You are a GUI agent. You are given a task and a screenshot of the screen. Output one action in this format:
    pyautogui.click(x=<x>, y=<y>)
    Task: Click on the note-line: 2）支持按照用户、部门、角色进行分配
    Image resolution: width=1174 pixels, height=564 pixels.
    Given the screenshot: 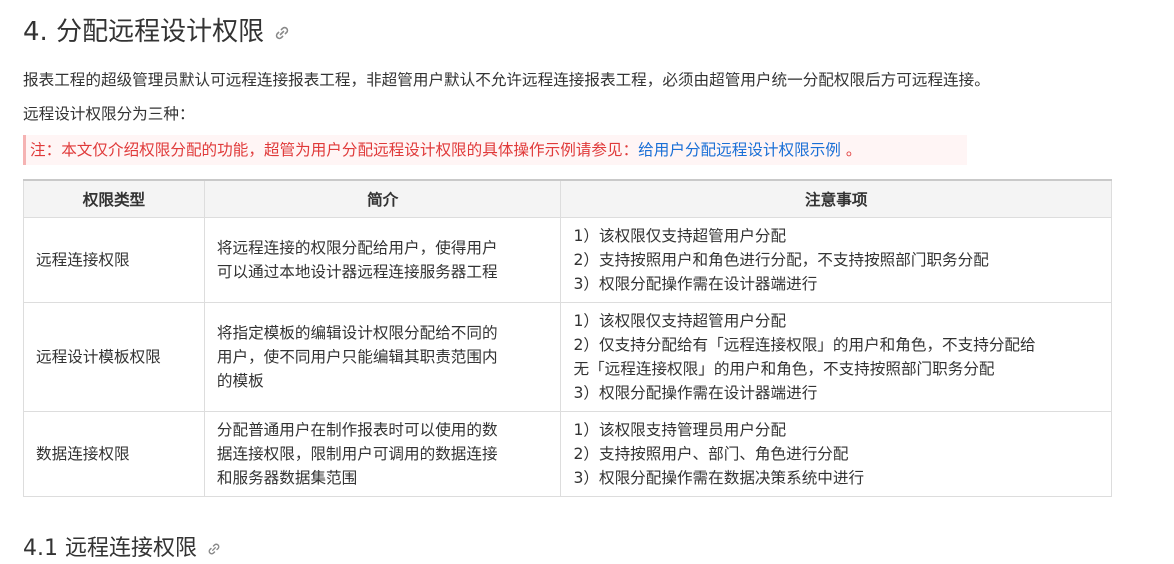 What is the action you would take?
    pyautogui.click(x=711, y=454)
    